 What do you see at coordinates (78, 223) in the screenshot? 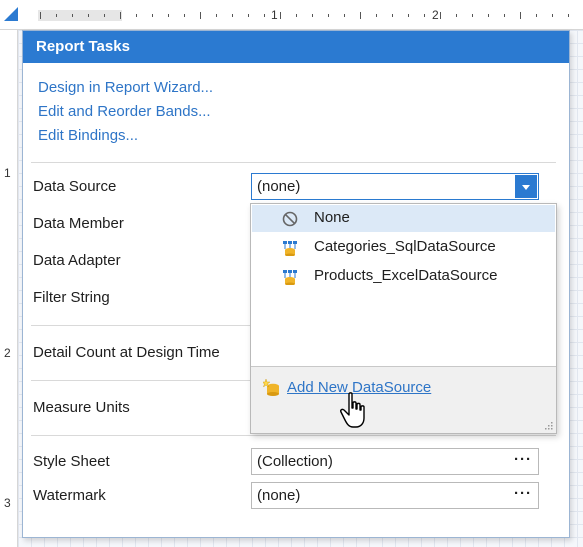
I see `data-member-label: Data Member` at bounding box center [78, 223].